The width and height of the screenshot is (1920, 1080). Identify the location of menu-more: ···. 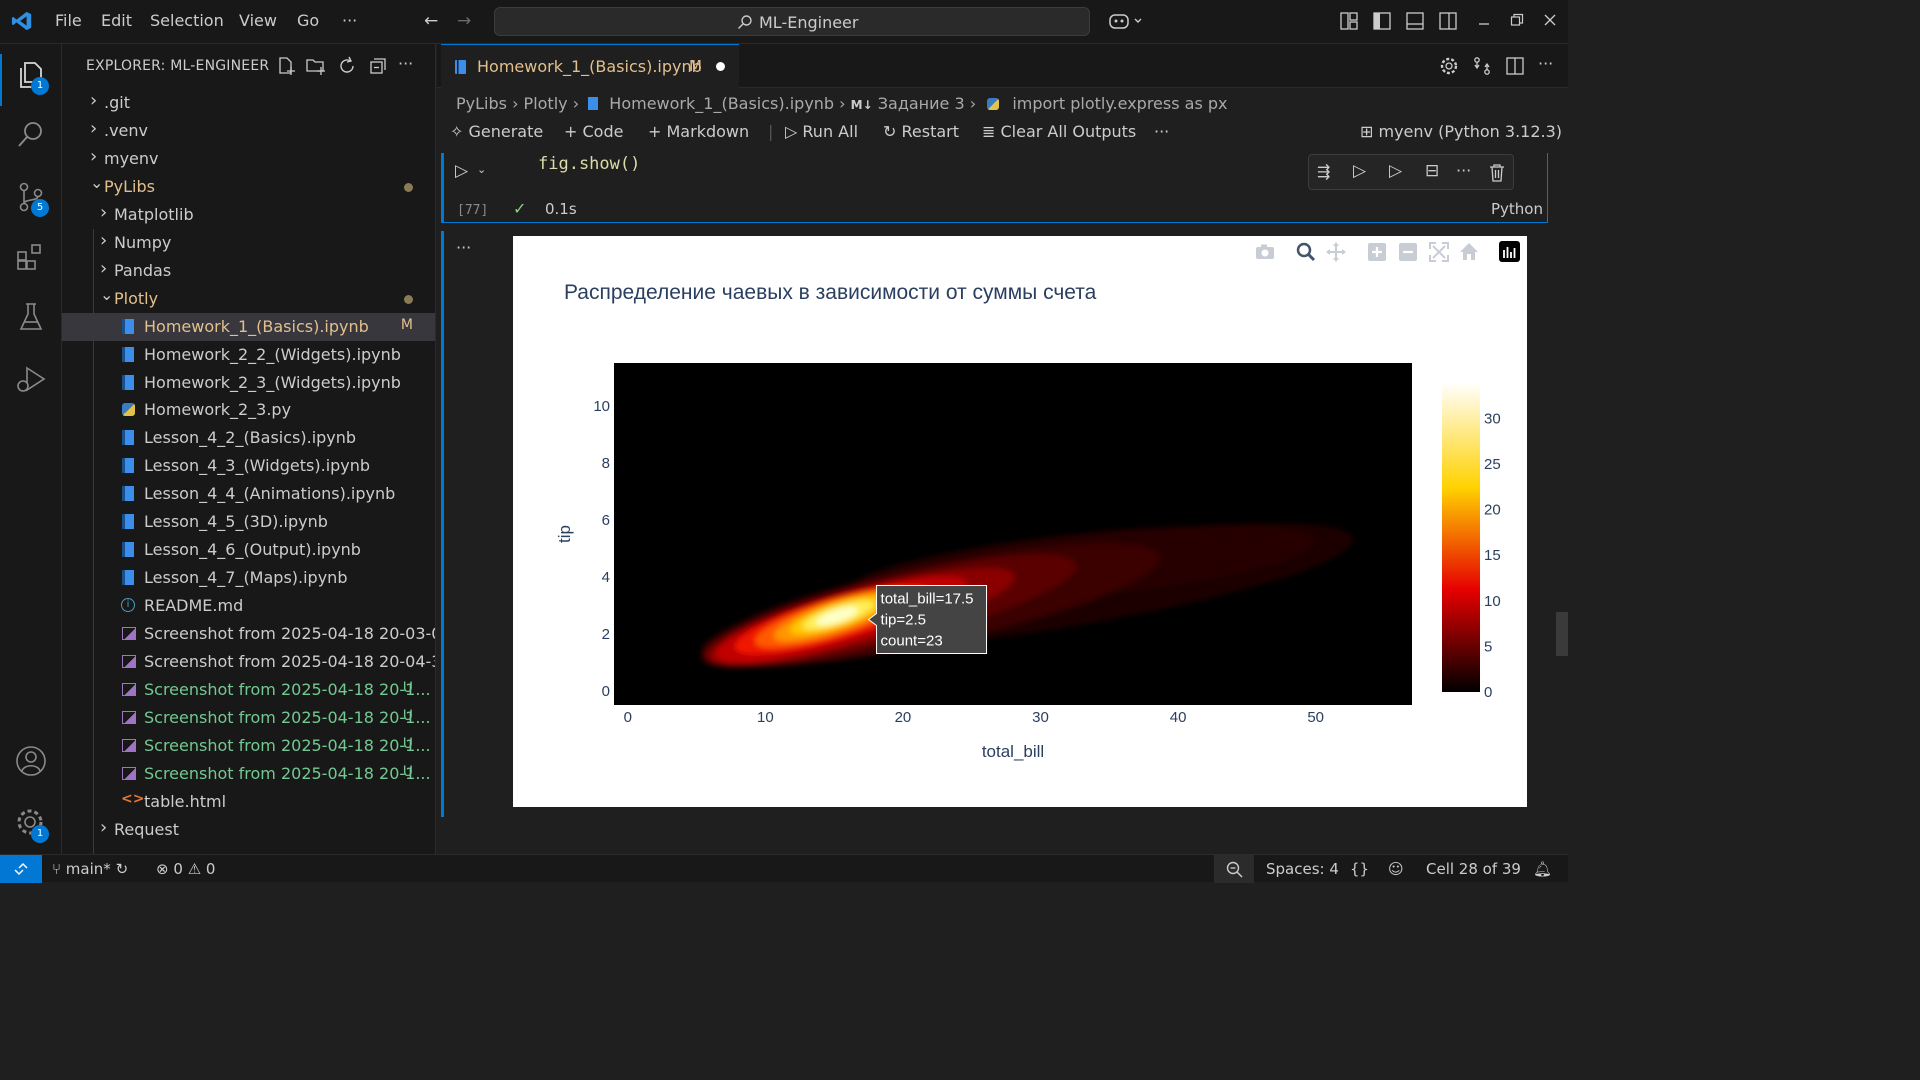
(349, 20).